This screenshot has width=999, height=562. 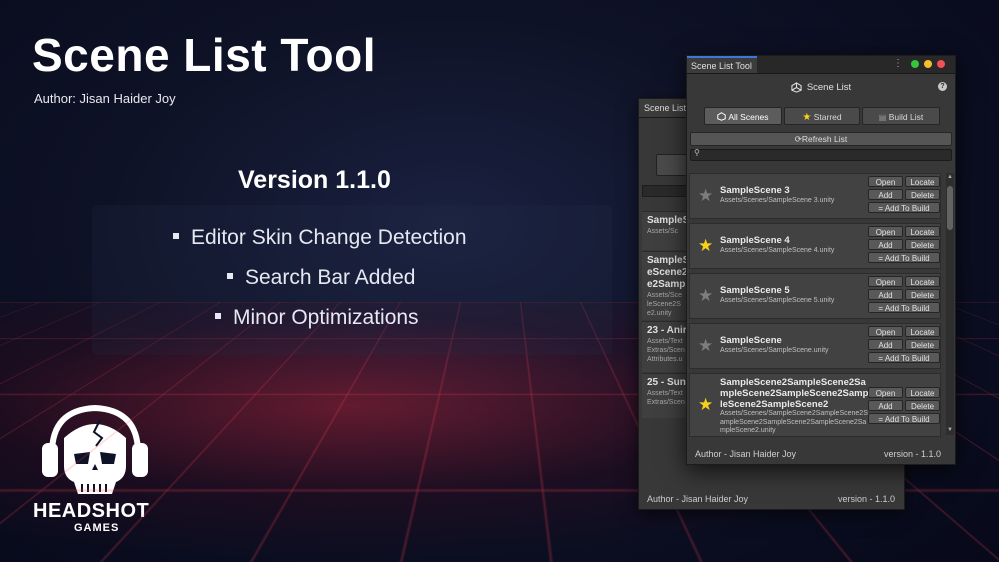 What do you see at coordinates (320, 238) in the screenshot?
I see `feature-item: Editor Skin Change Detection` at bounding box center [320, 238].